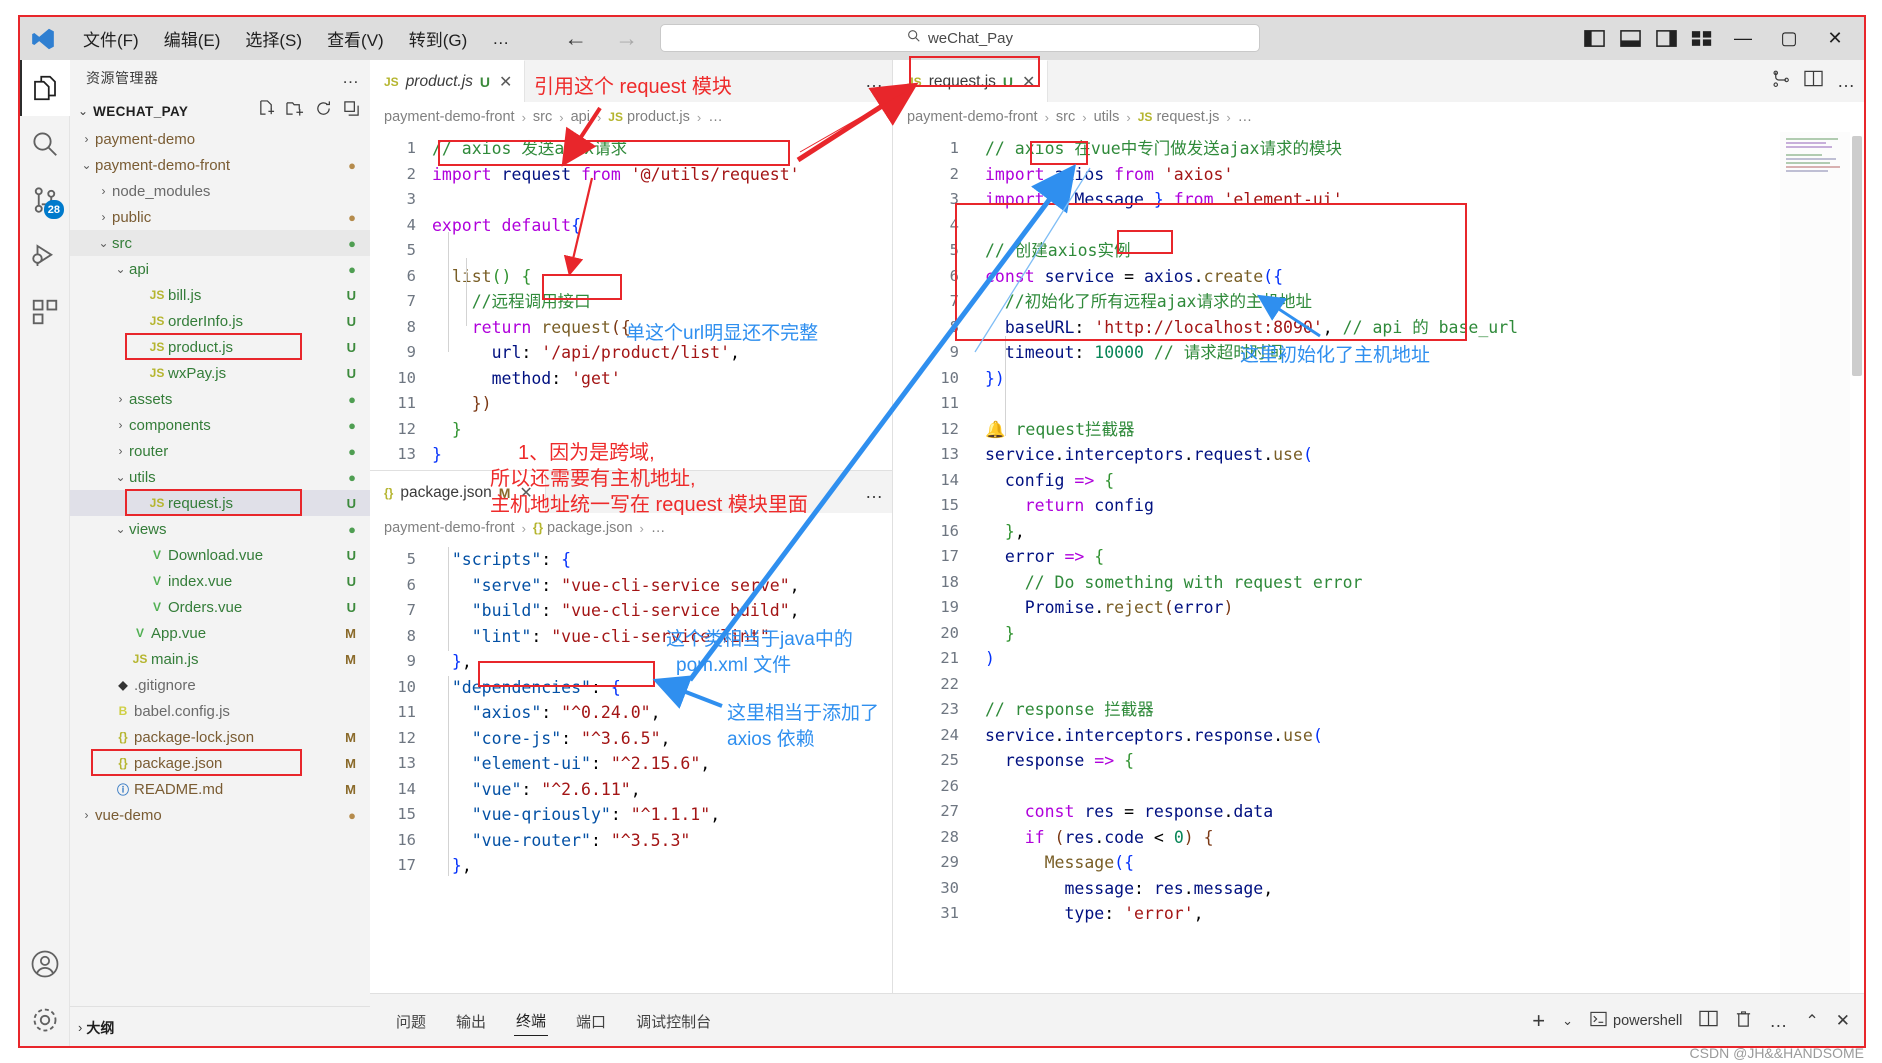 The width and height of the screenshot is (1882, 1063). I want to click on refresh-icon, so click(323, 111).